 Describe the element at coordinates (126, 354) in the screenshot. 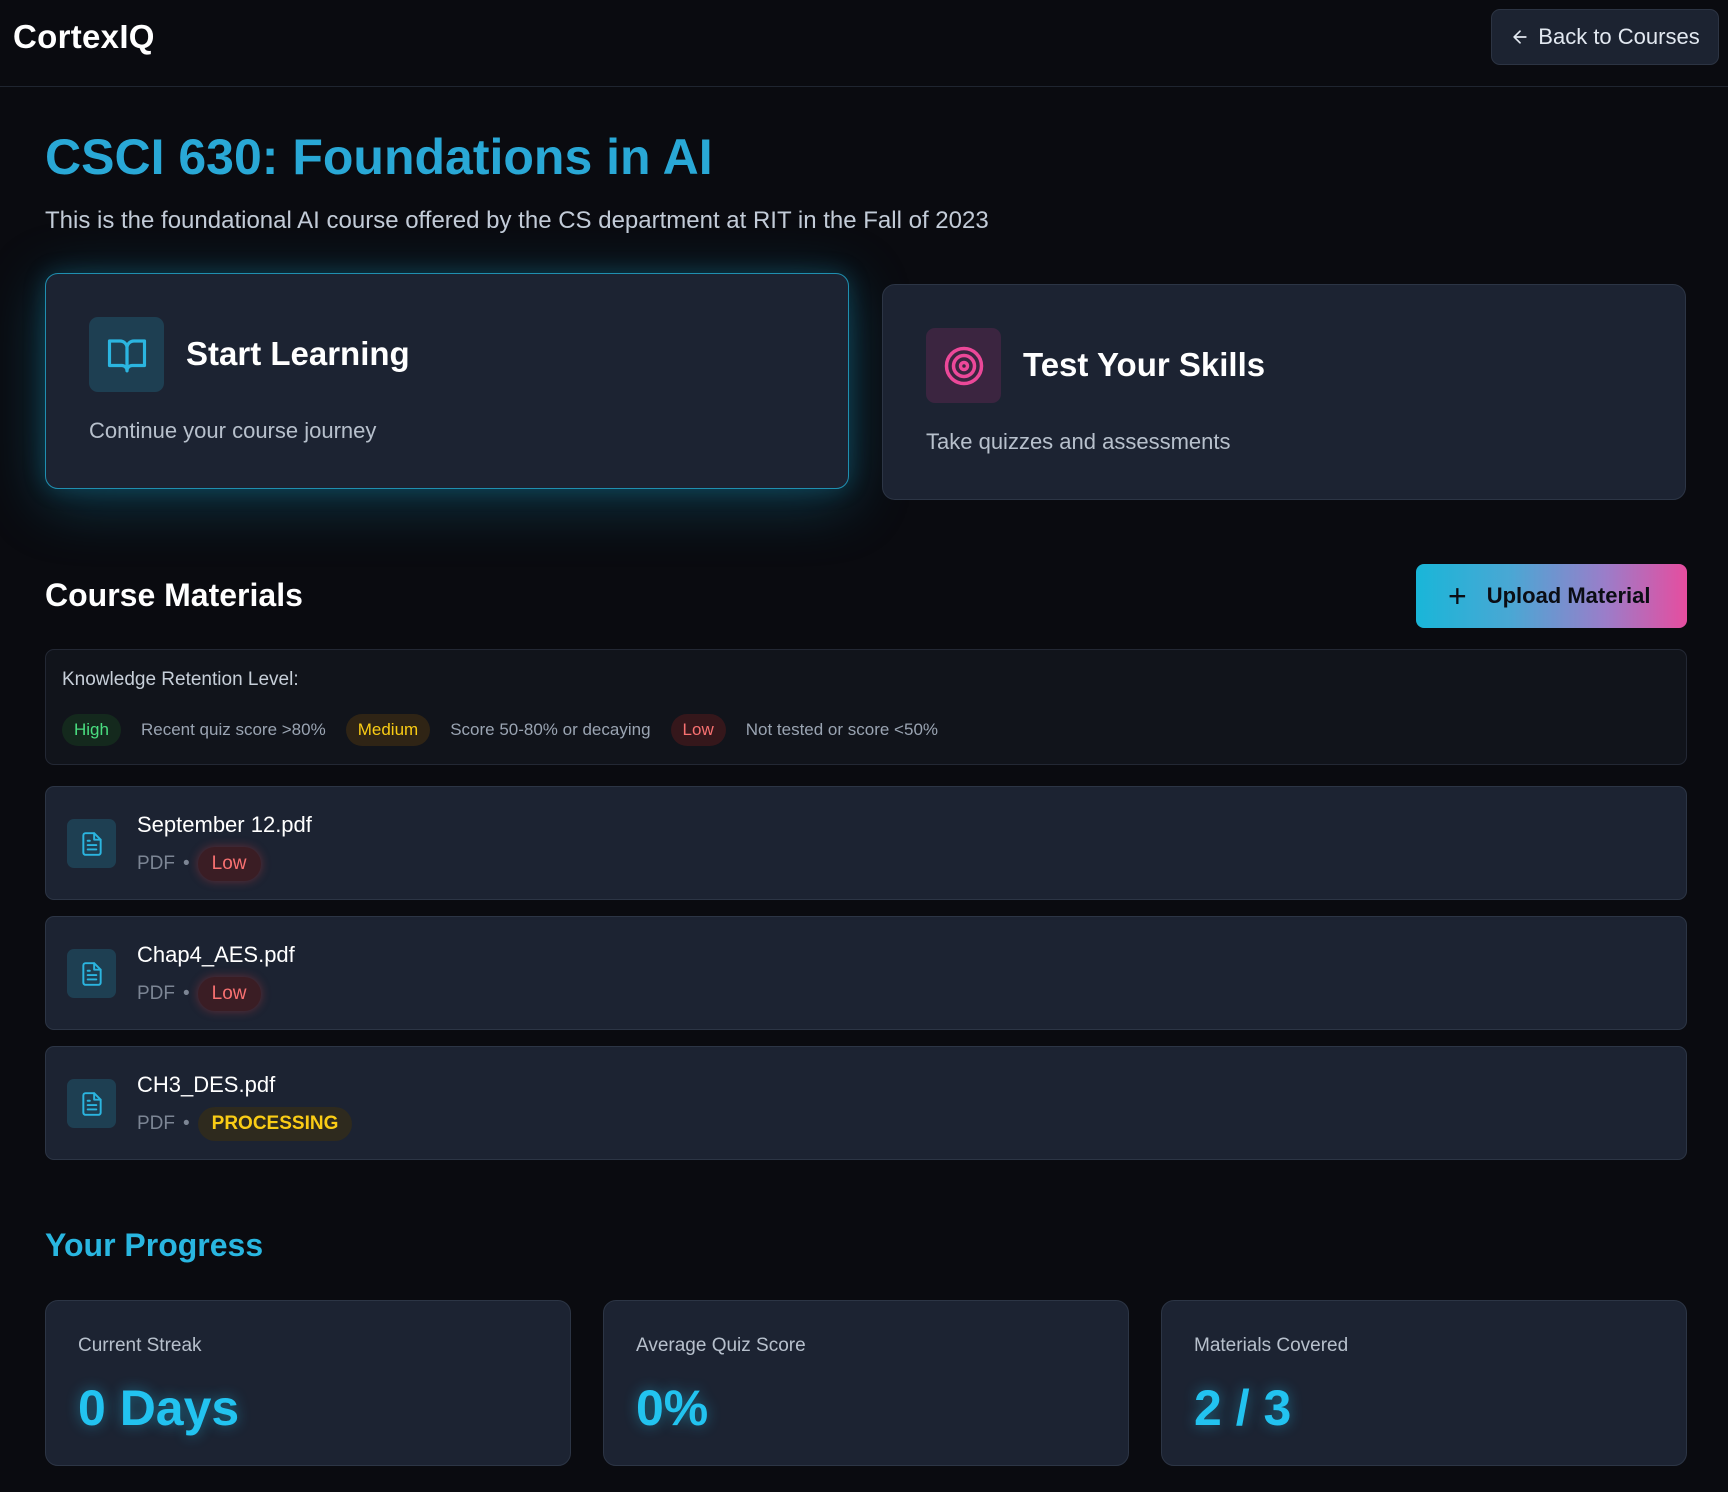

I see `book-open-icon` at that location.